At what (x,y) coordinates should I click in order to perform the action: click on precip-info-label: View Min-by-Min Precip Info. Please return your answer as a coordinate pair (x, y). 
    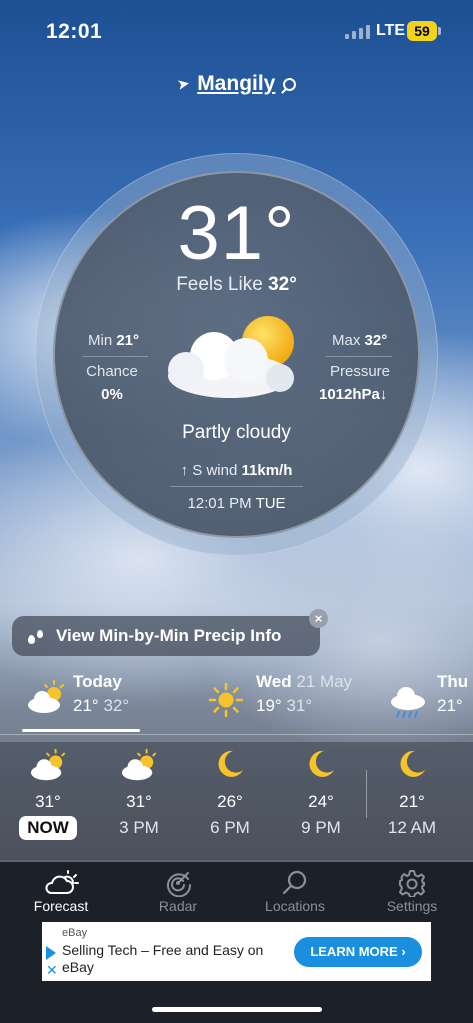
    Looking at the image, I should click on (169, 635).